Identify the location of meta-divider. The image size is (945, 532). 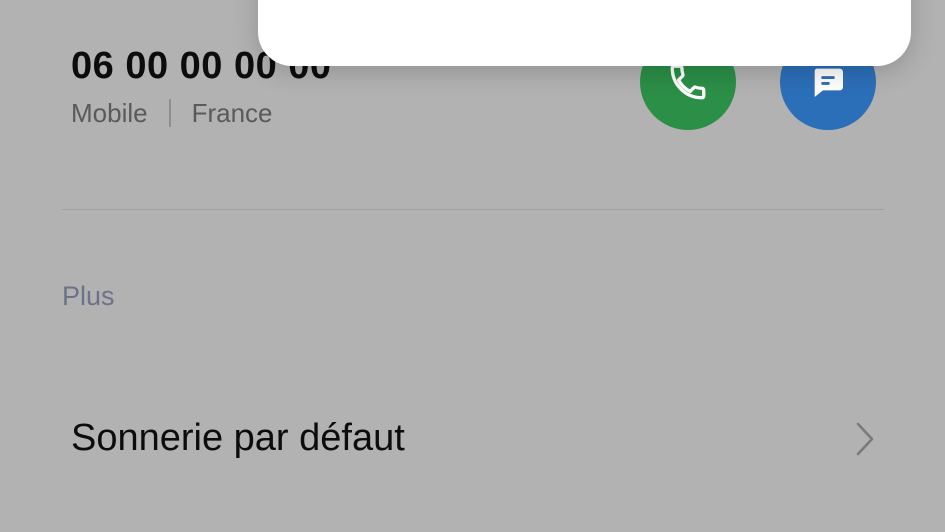
(169, 113).